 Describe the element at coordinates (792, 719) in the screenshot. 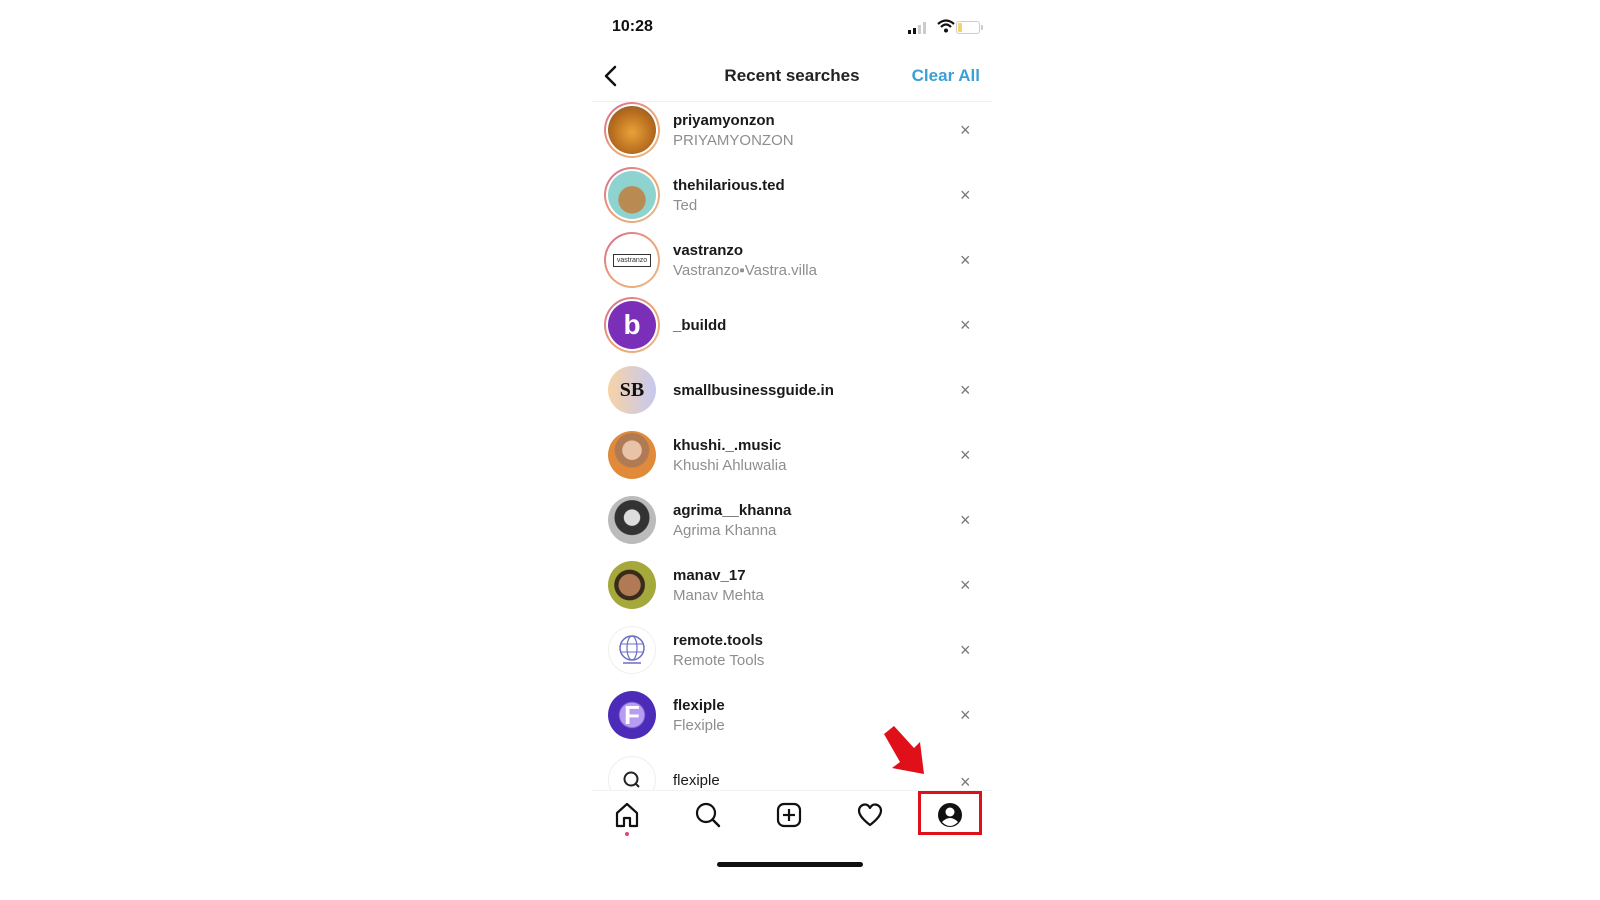

I see `list-item: F flexiple Flexiple ×` at that location.